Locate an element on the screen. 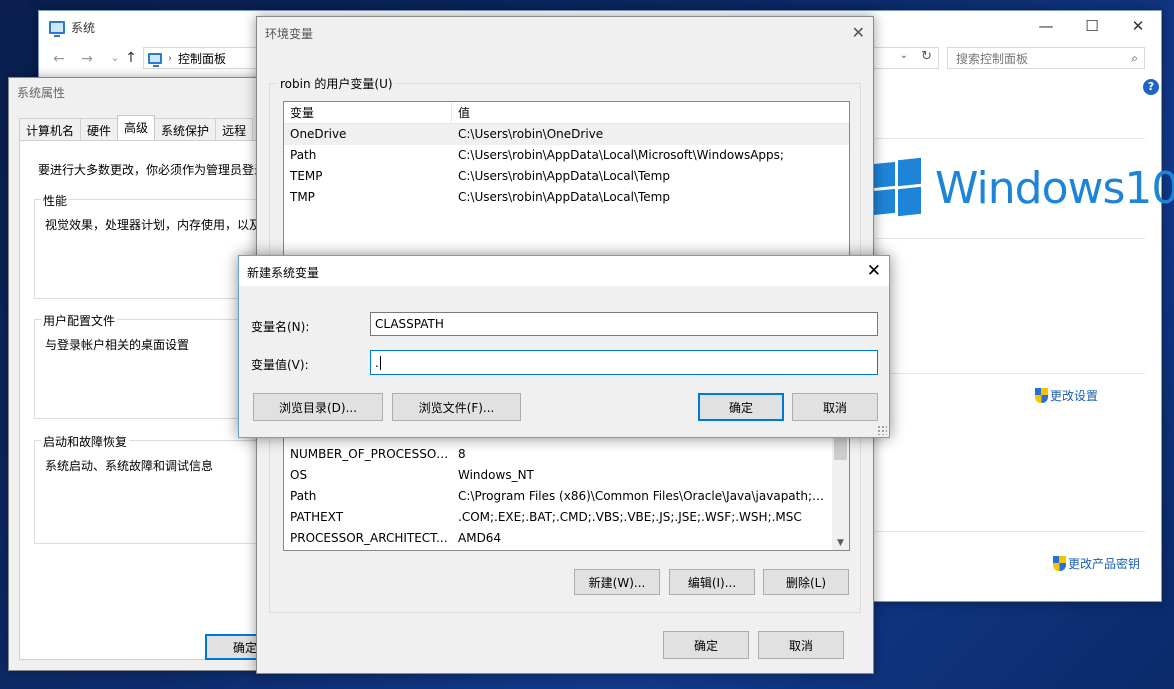 This screenshot has height=689, width=1174. refresh-icon: ↻ is located at coordinates (926, 56).